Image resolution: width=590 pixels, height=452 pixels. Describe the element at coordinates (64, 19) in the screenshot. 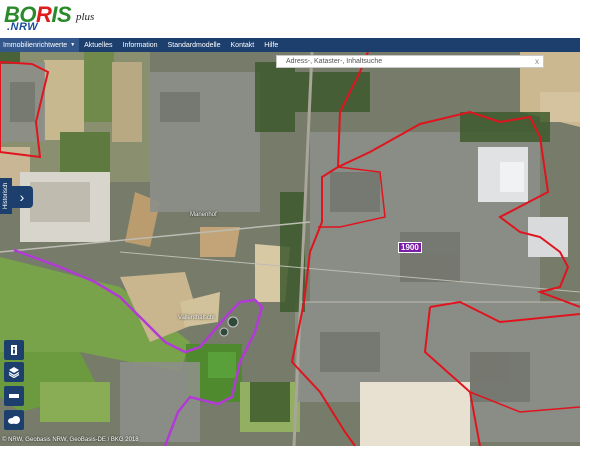

I see `boris-logo: BORIS plus .NRW` at that location.